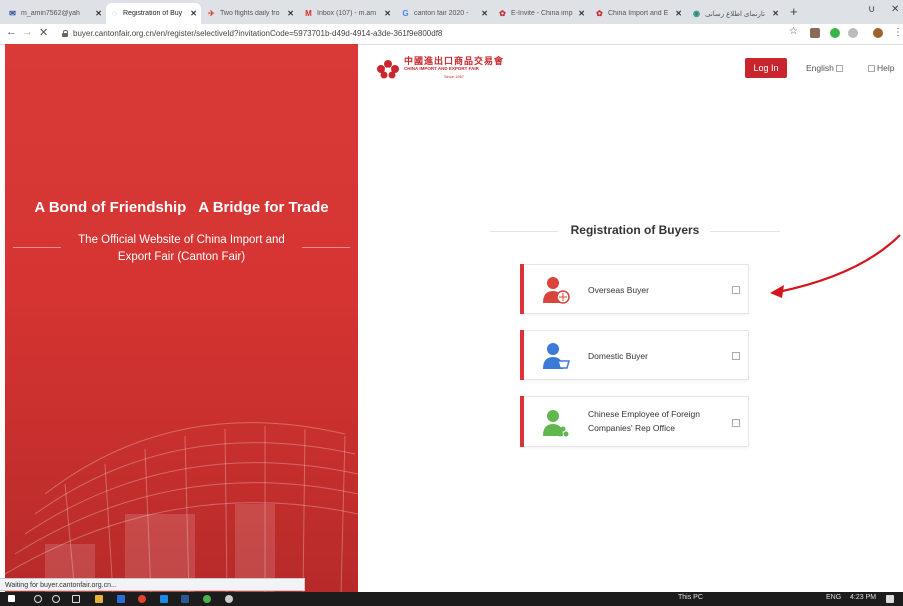 This screenshot has height=606, width=903. Describe the element at coordinates (12, 13) in the screenshot. I see `mail-icon: ✉` at that location.